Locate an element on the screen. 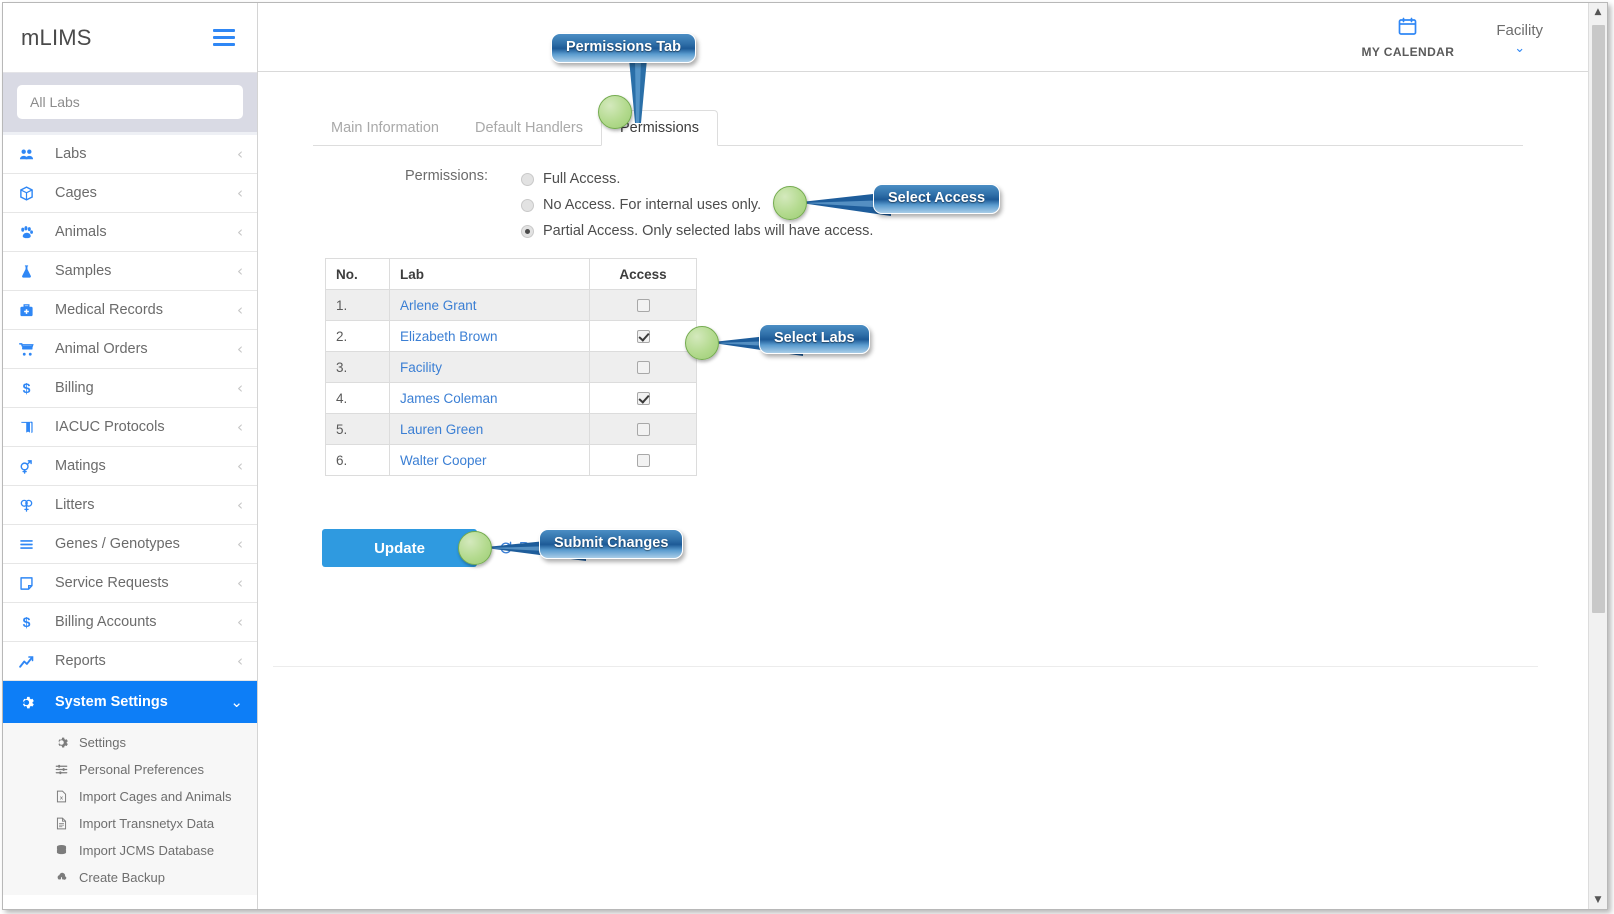 The width and height of the screenshot is (1614, 914). sidebar-item-system-settings: System Settings ⌄ is located at coordinates (130, 702).